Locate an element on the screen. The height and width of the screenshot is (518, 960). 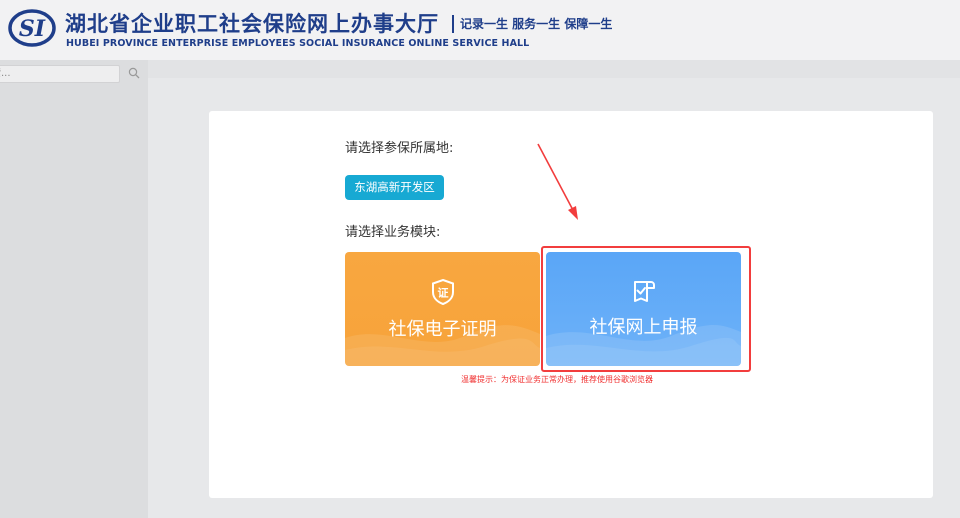
content-top-strip is located at coordinates (554, 69).